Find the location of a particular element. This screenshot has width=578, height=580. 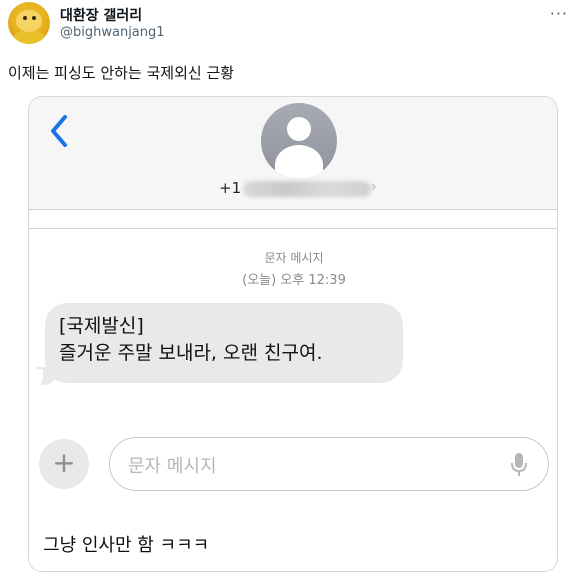

message-kind-label: 문자 메시지 is located at coordinates (294, 258).